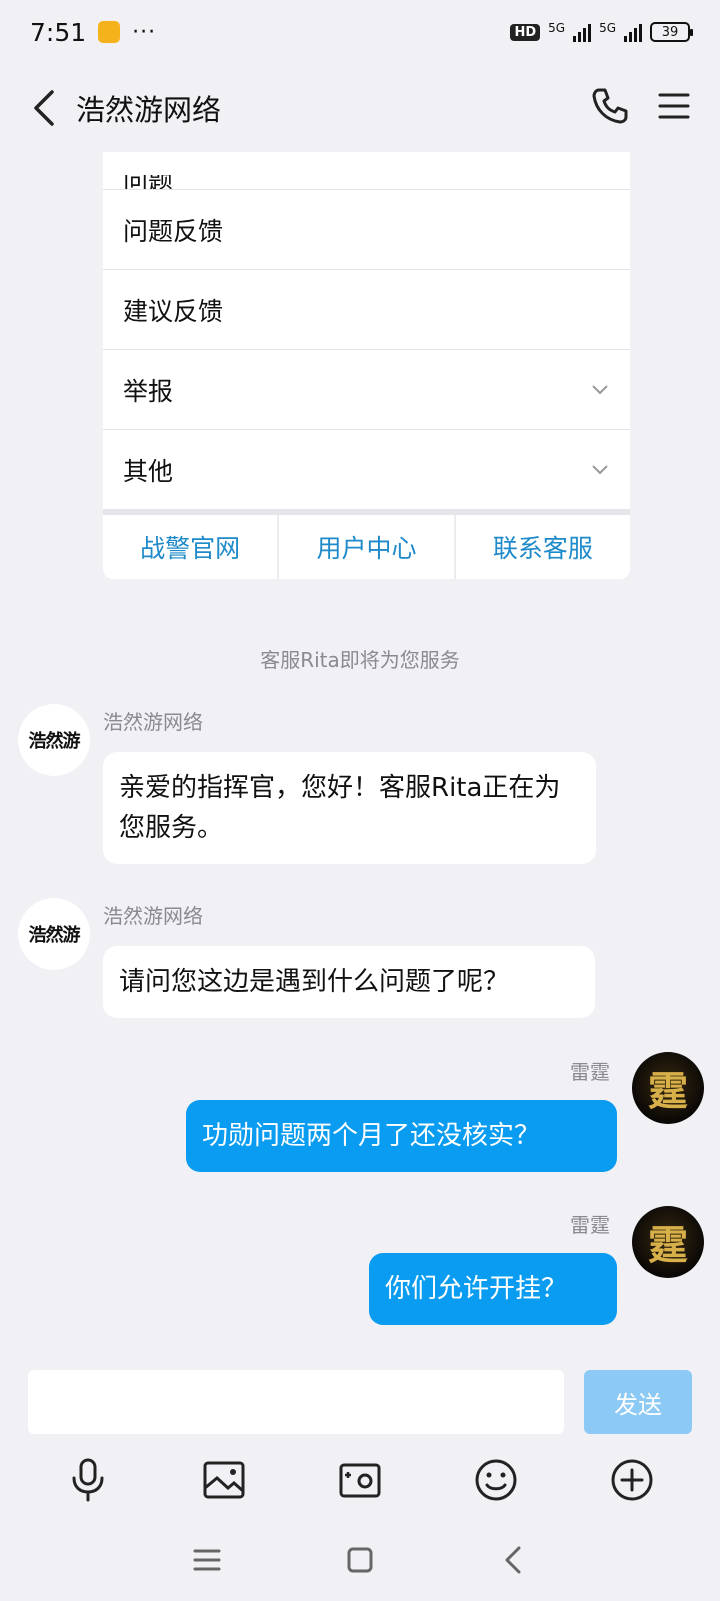 This screenshot has height=1601, width=720. Describe the element at coordinates (365, 547) in the screenshot. I see `link-user-center: 用户中心` at that location.